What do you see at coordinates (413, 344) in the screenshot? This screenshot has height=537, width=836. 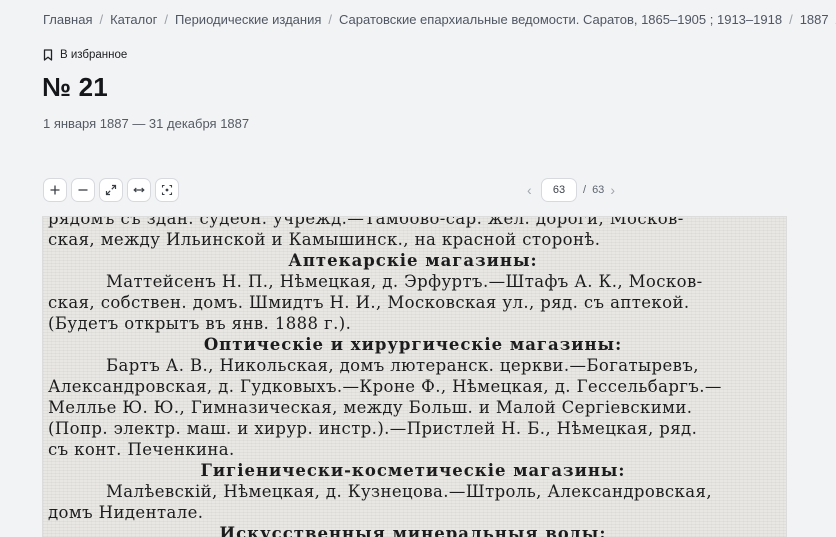 I see `page-section-heading: Оптическіе и хирургическіе магазины:` at bounding box center [413, 344].